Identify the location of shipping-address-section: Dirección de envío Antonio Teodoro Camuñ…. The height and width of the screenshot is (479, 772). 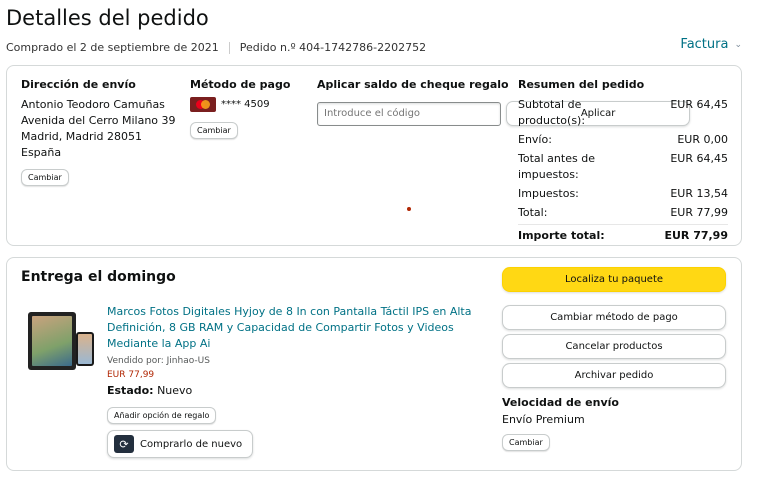
(98, 132).